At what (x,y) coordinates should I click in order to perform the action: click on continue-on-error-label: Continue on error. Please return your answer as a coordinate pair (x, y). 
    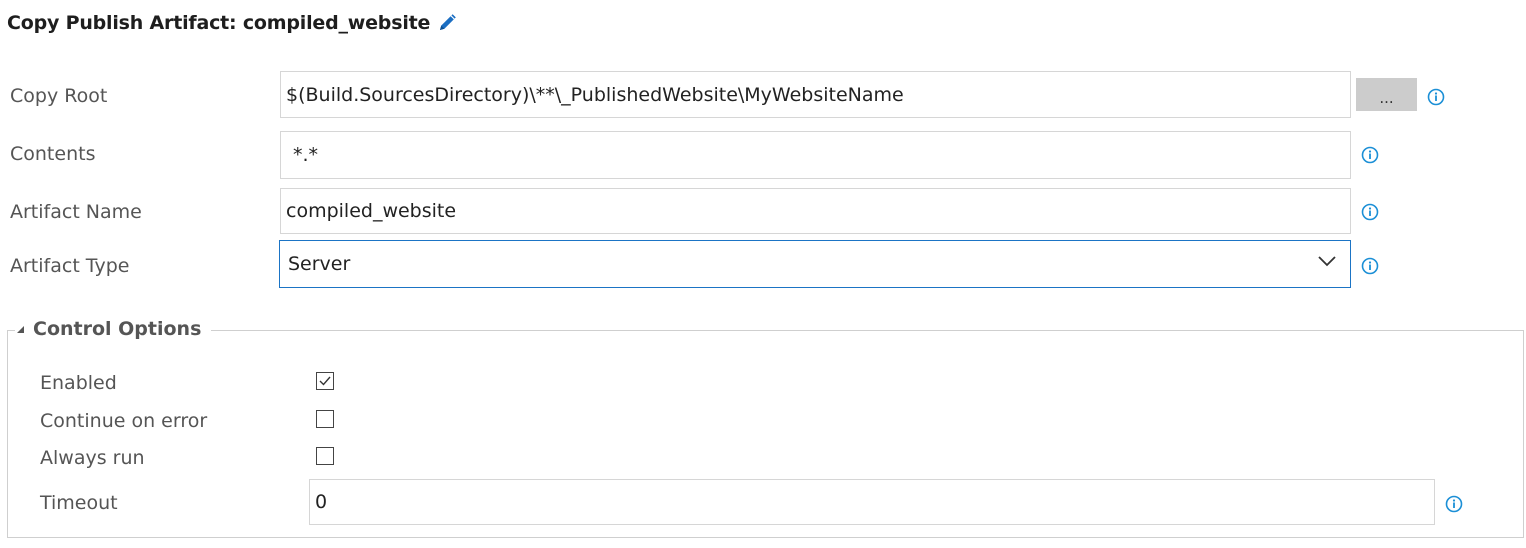
    Looking at the image, I should click on (124, 421).